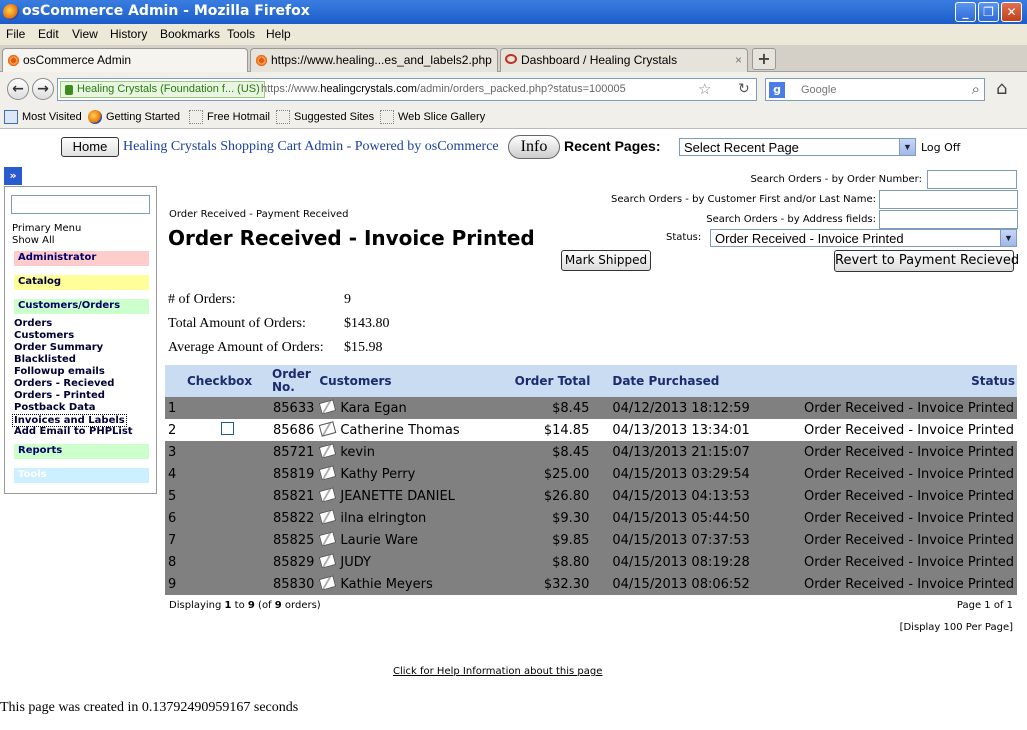 This screenshot has width=1027, height=730. What do you see at coordinates (744, 89) in the screenshot?
I see `reload-icon: ↻` at bounding box center [744, 89].